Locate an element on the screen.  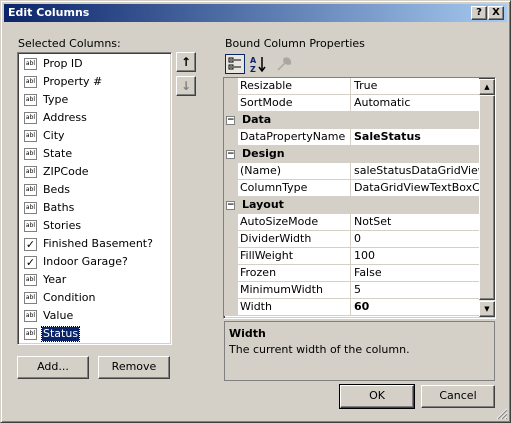
column-list-item: abl Condition is located at coordinates (97, 298).